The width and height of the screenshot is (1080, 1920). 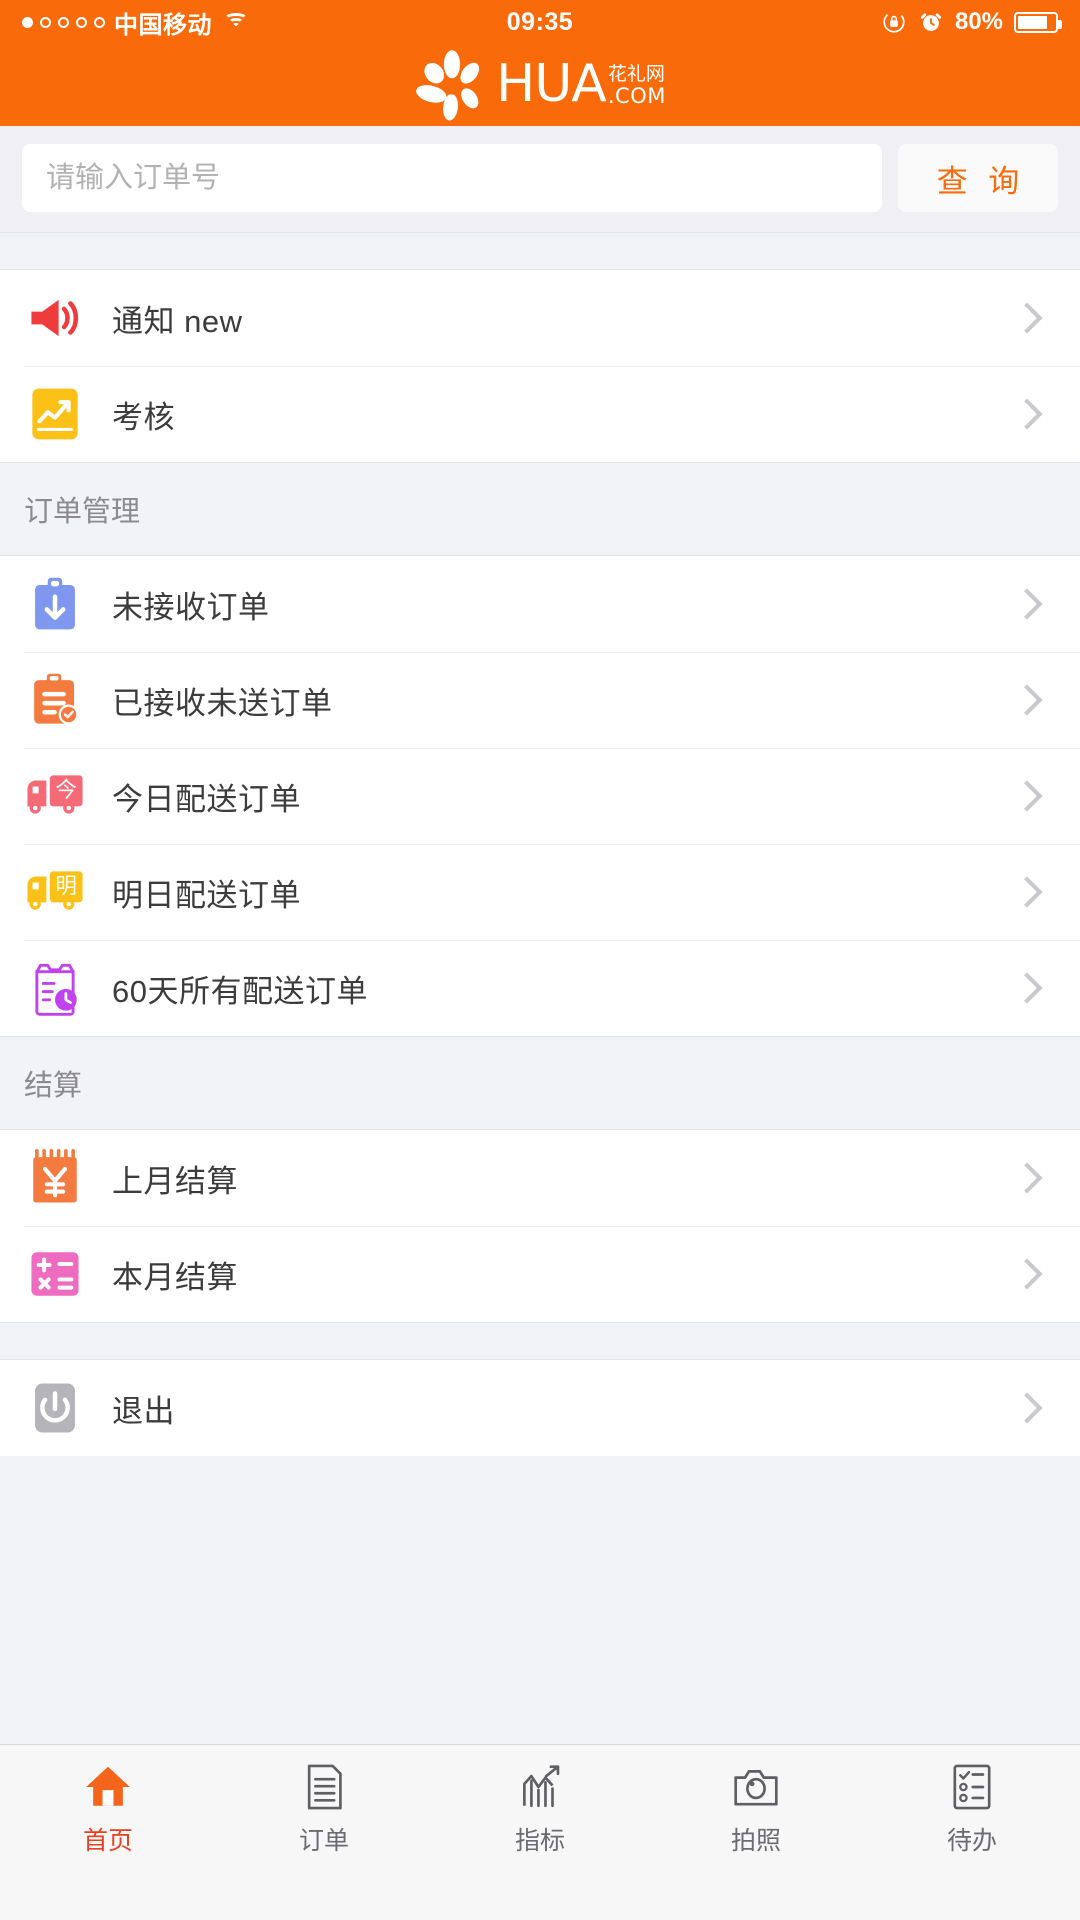 I want to click on menu-row: 今日配送订单, so click(x=540, y=796).